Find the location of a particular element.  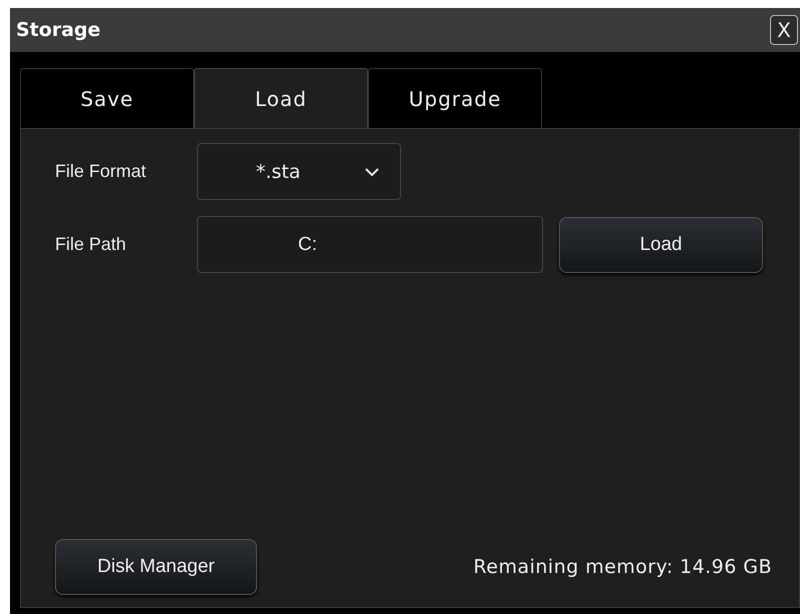

remaining-memory-text: Remaining memory: 14.96 GB is located at coordinates (622, 567).